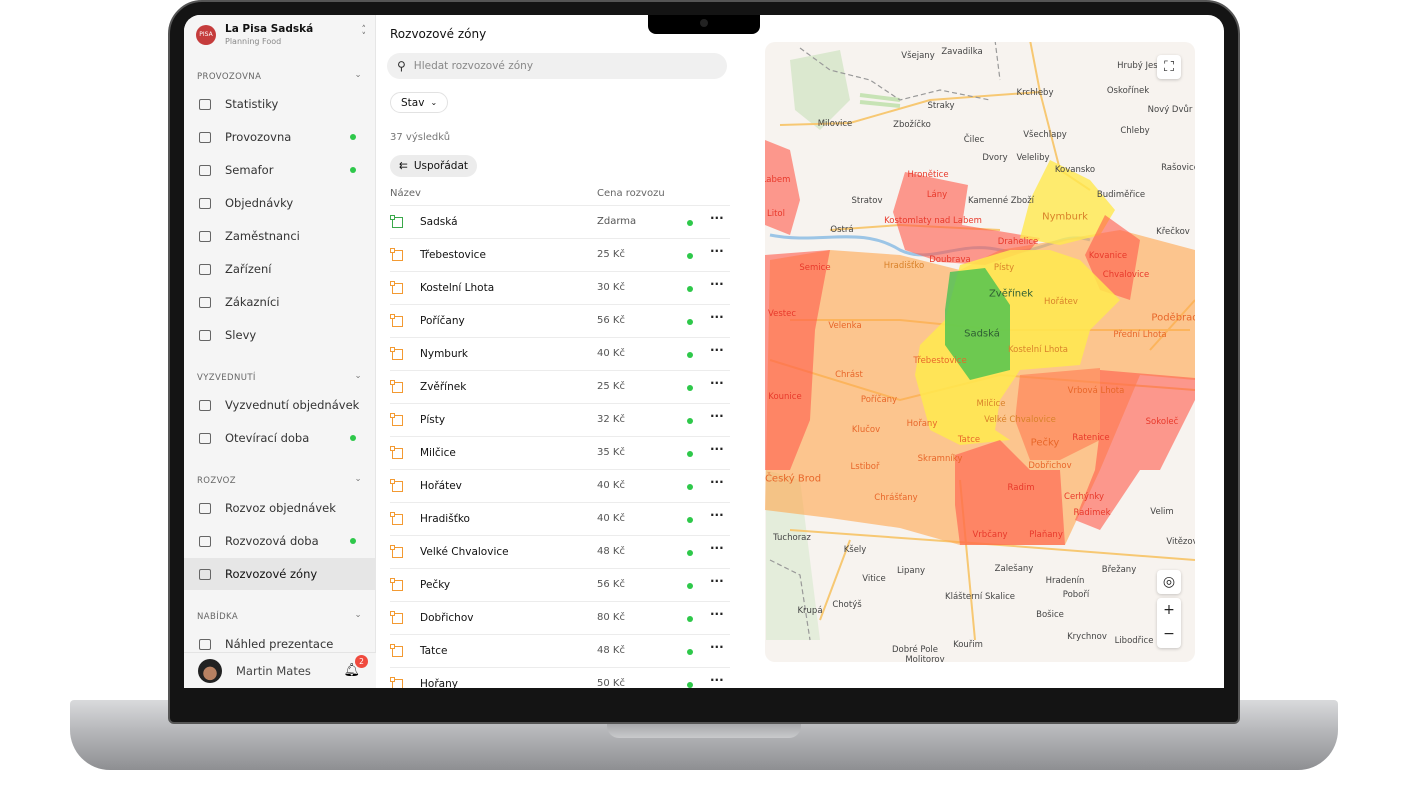 This screenshot has height=800, width=1416. Describe the element at coordinates (1050, 615) in the screenshot. I see `map-place-label: Bošice` at that location.